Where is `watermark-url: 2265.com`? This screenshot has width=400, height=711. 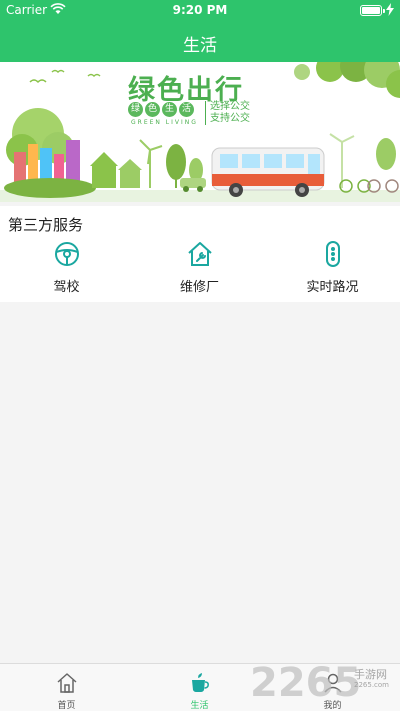
watermark-url: 2265.com is located at coordinates (371, 685).